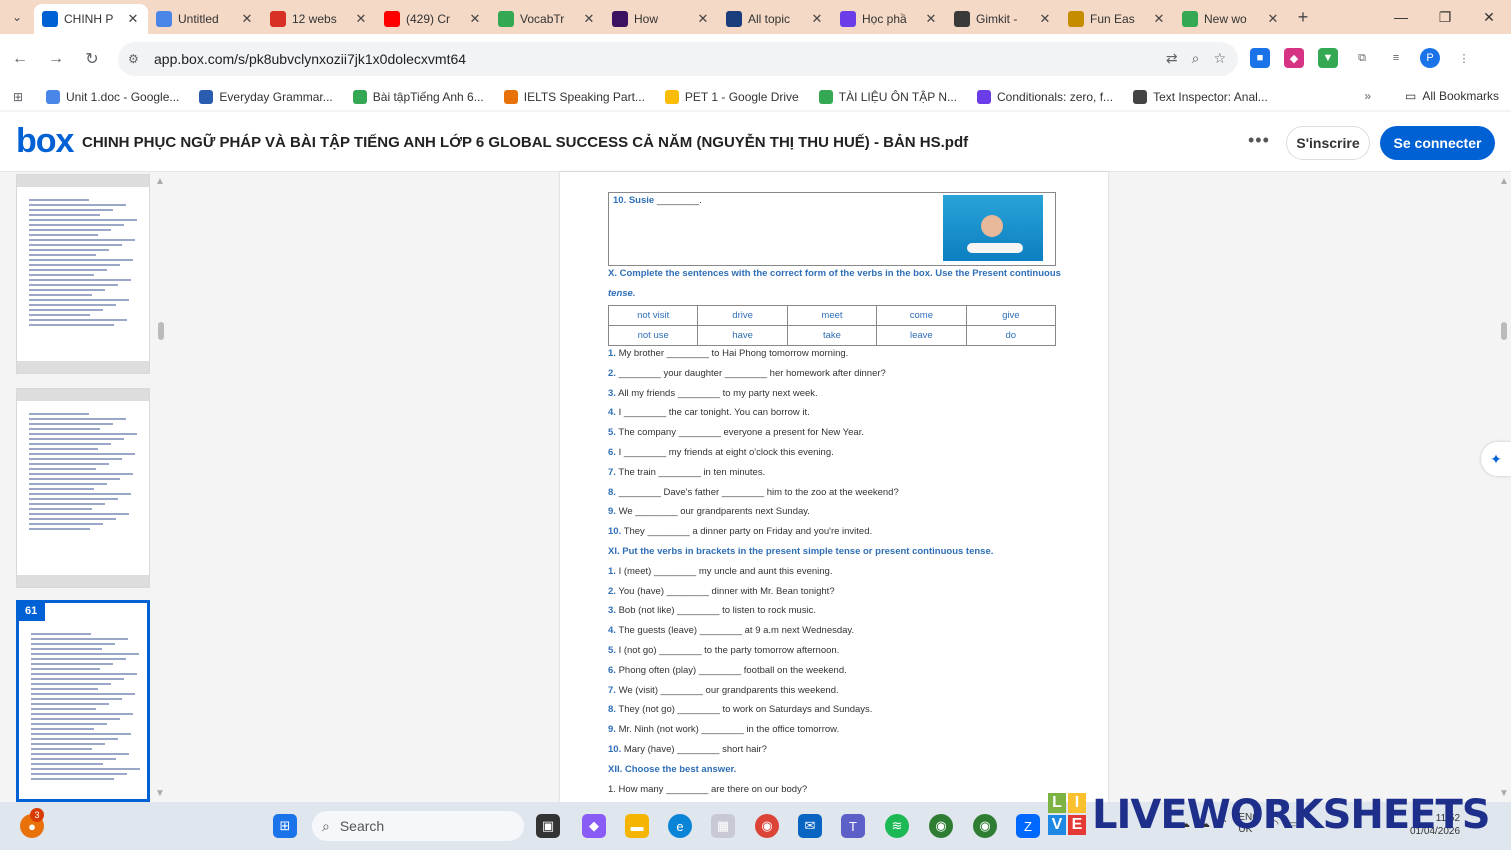  What do you see at coordinates (680, 826) in the screenshot?
I see `edge-icon: e` at bounding box center [680, 826].